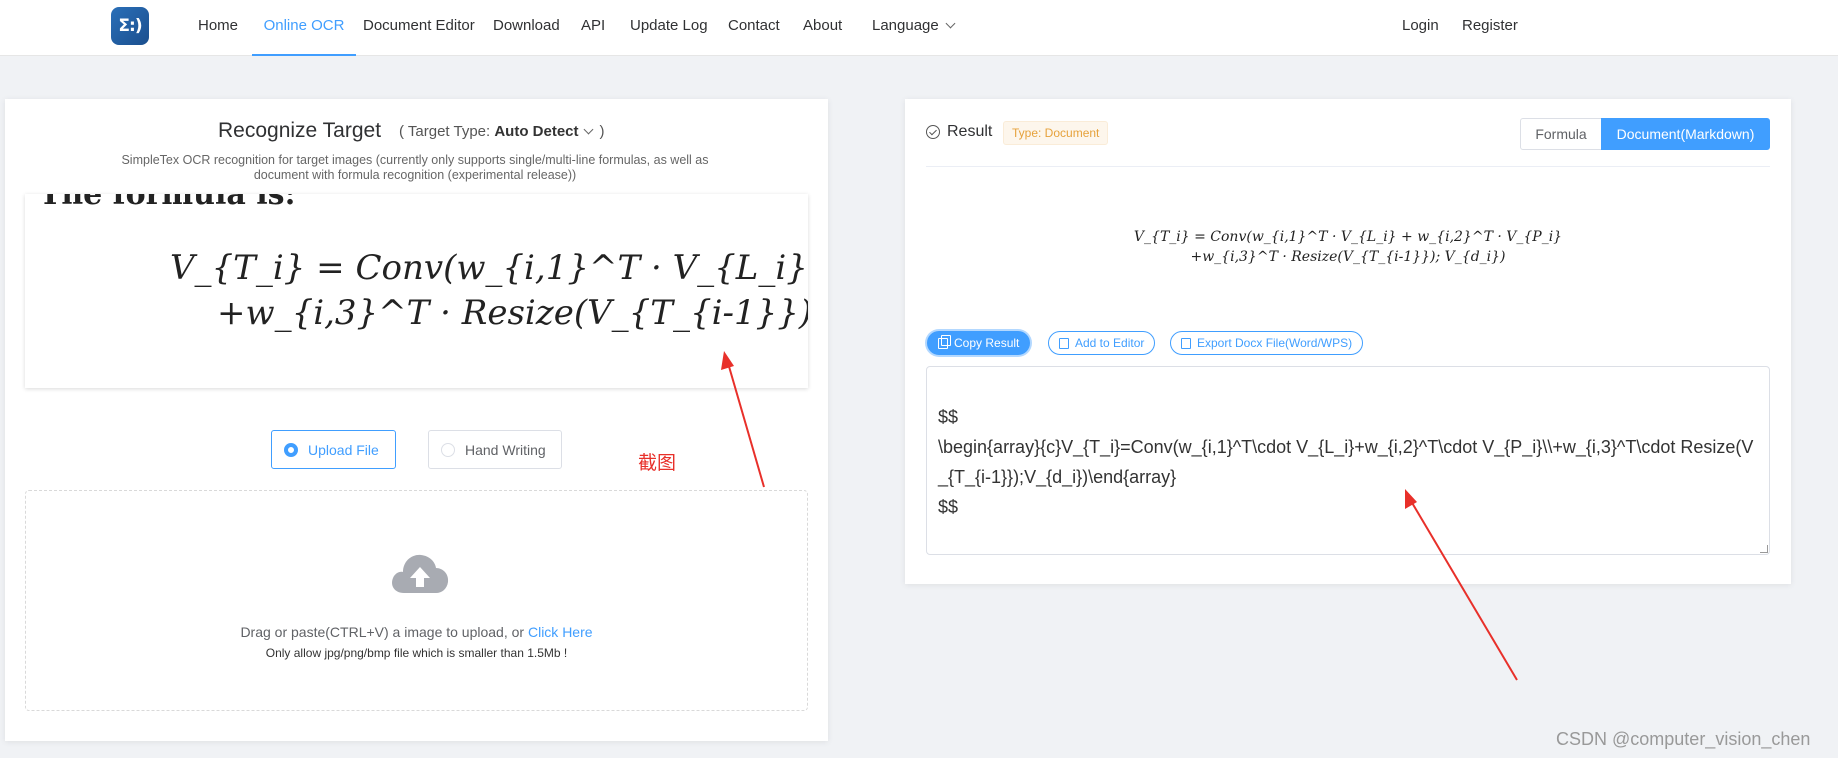 The height and width of the screenshot is (758, 1838). I want to click on add-to-editor-button: Add to Editor, so click(1102, 343).